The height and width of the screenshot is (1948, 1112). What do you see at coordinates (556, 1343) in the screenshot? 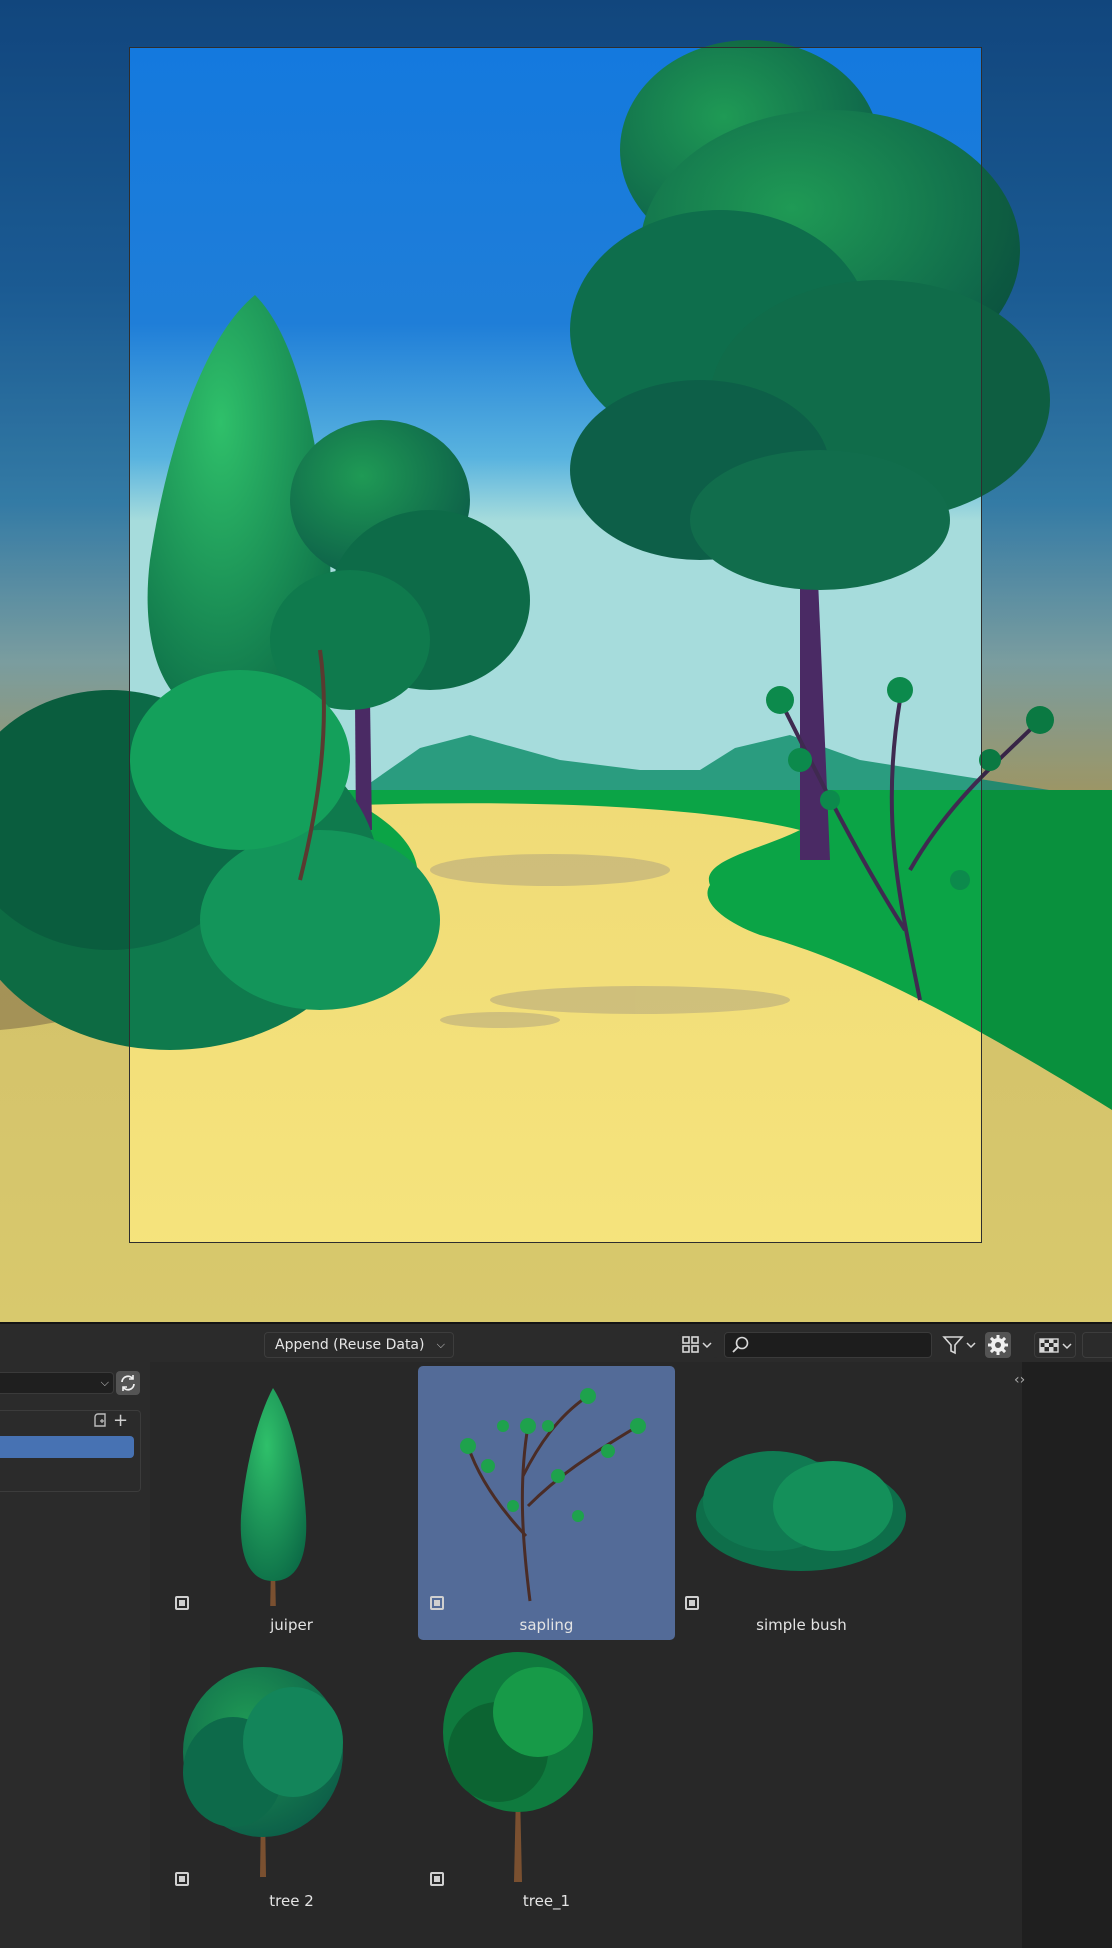
I see `asset-browser-header: Append (Reuse Data) ⌵` at bounding box center [556, 1343].